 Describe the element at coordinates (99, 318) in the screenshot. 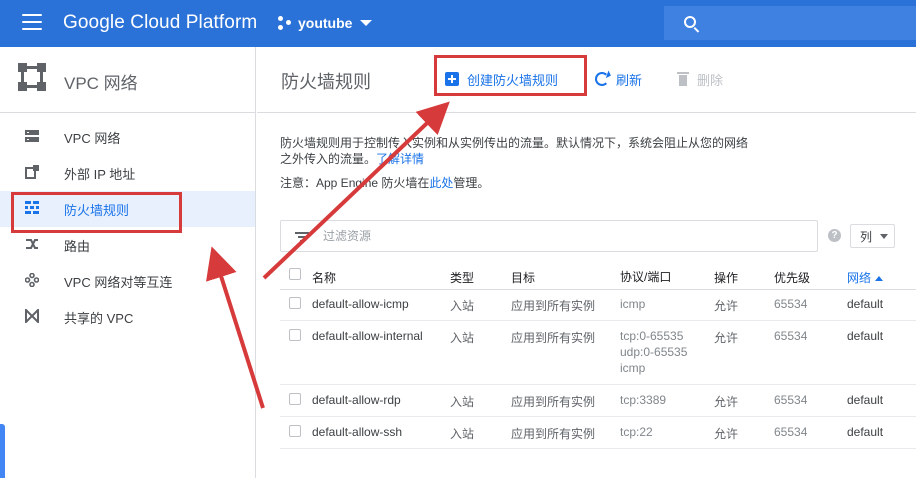

I see `sidebar-item-label: 共享的 VPC` at that location.